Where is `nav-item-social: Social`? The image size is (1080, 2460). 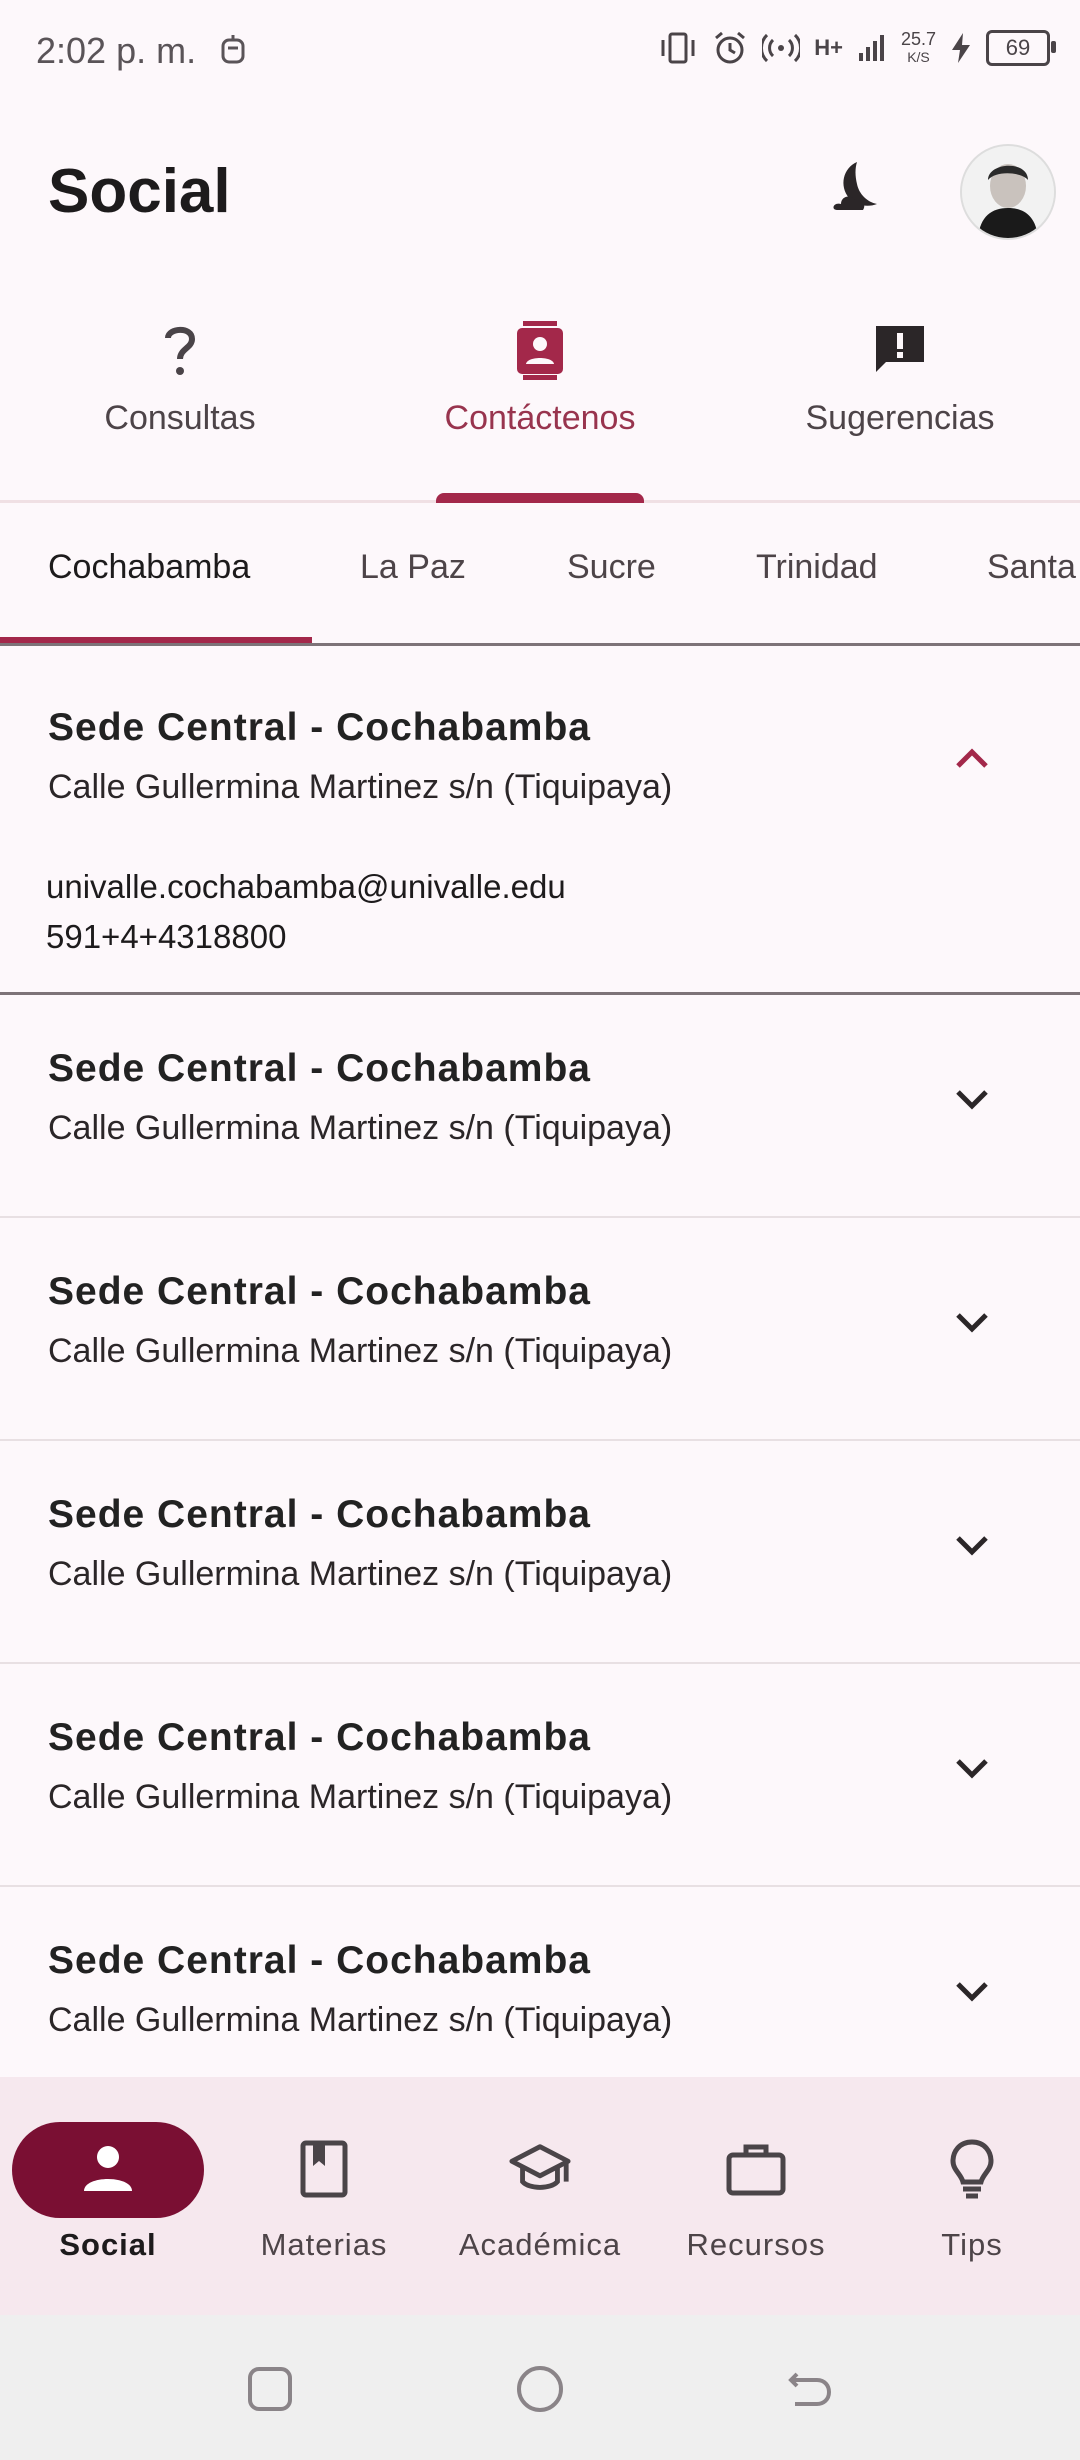 nav-item-social: Social is located at coordinates (108, 2196).